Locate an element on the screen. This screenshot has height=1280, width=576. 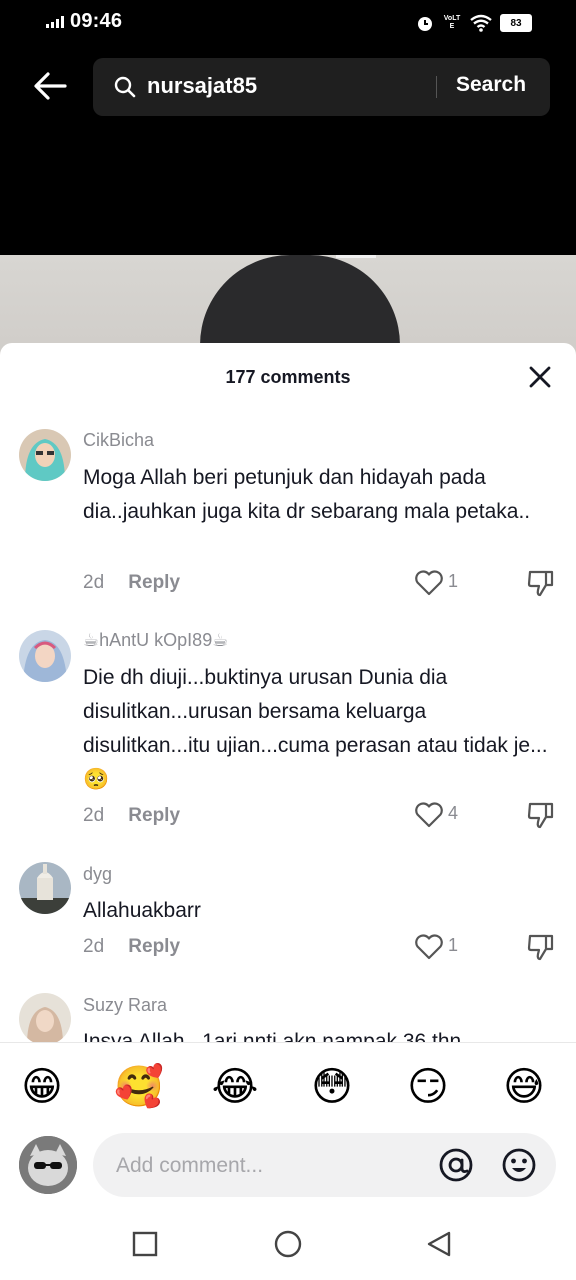
comment-username: CikBicha is located at coordinates (118, 440).